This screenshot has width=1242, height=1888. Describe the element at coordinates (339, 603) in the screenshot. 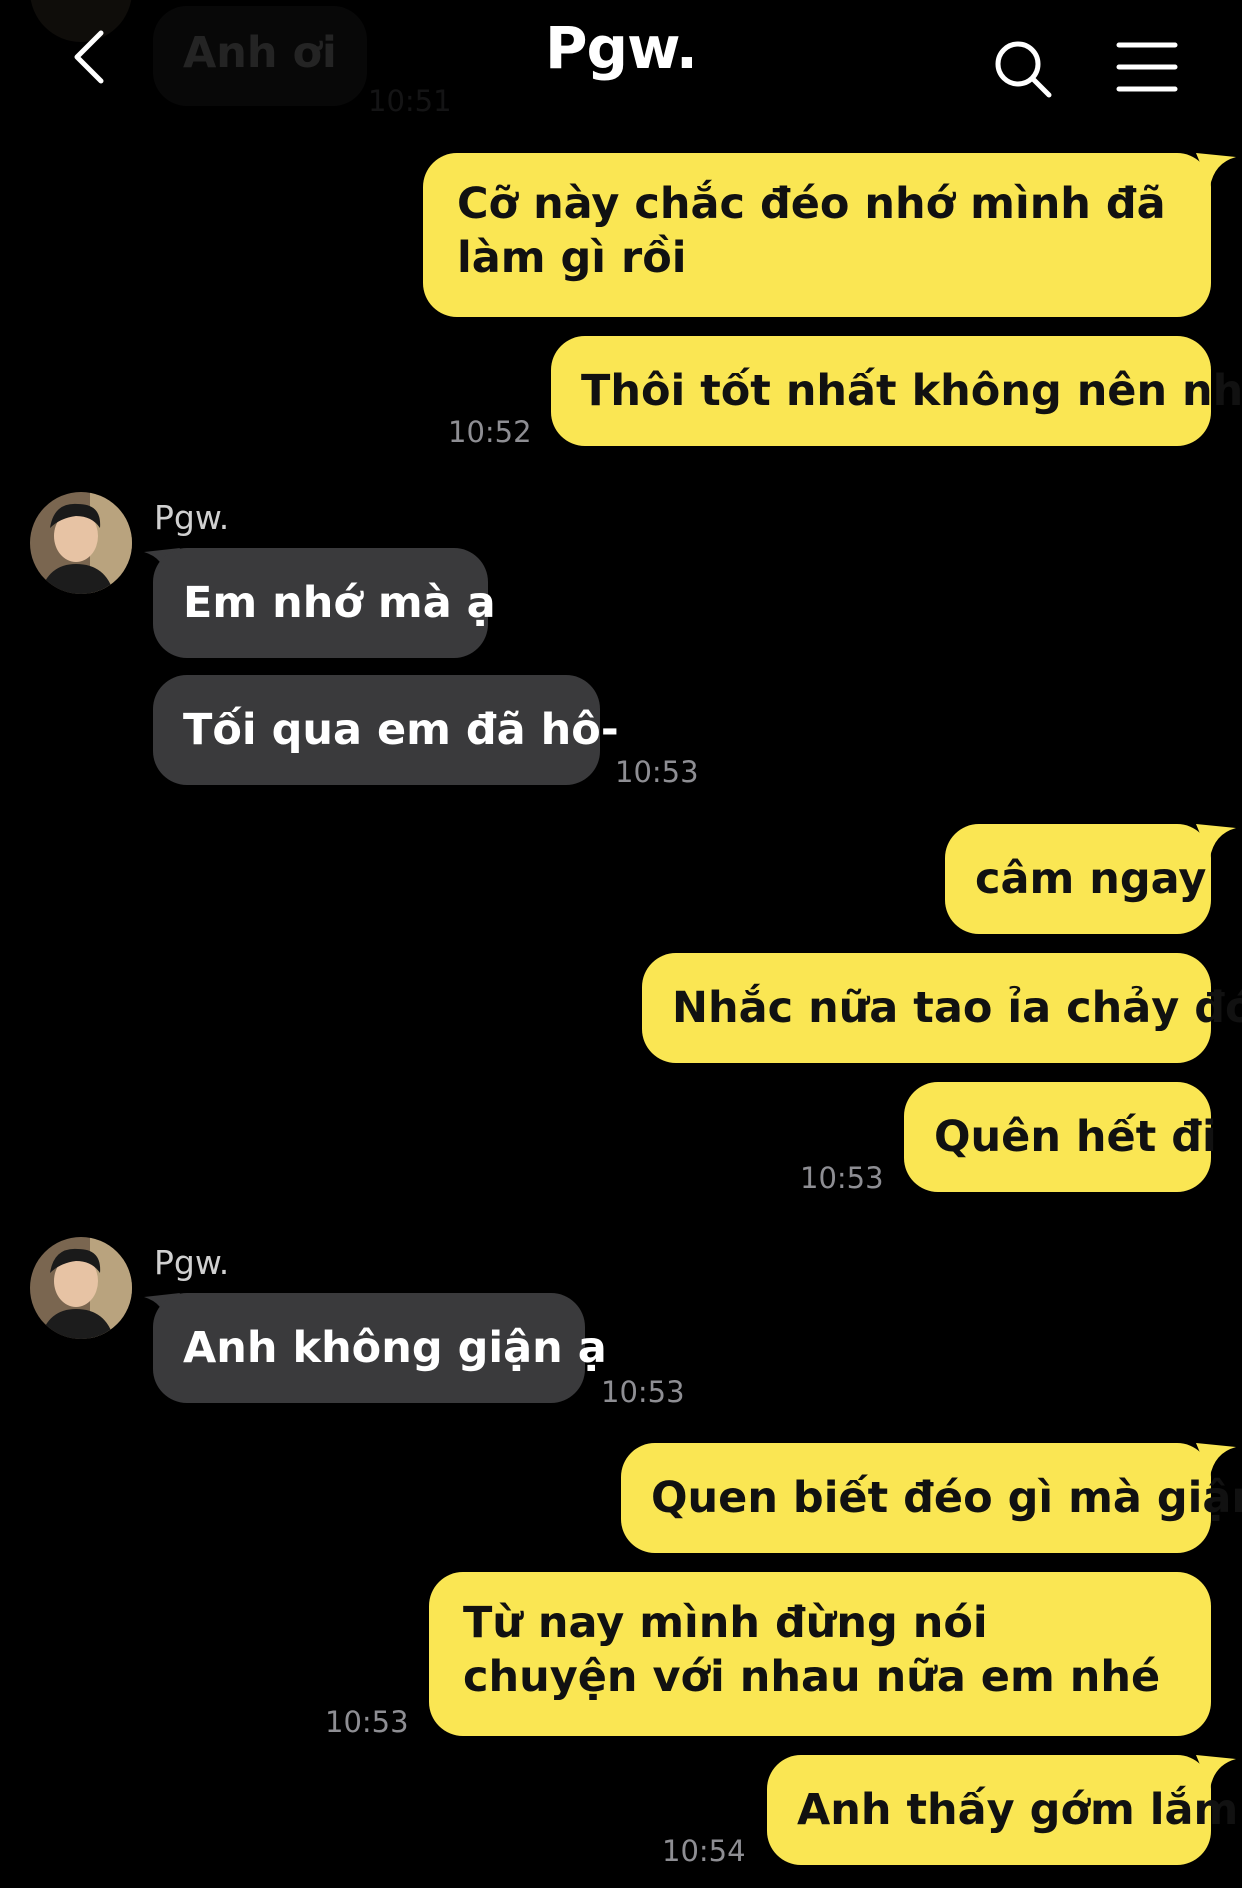

I see `message-text: Em nhớ mà ạ` at that location.